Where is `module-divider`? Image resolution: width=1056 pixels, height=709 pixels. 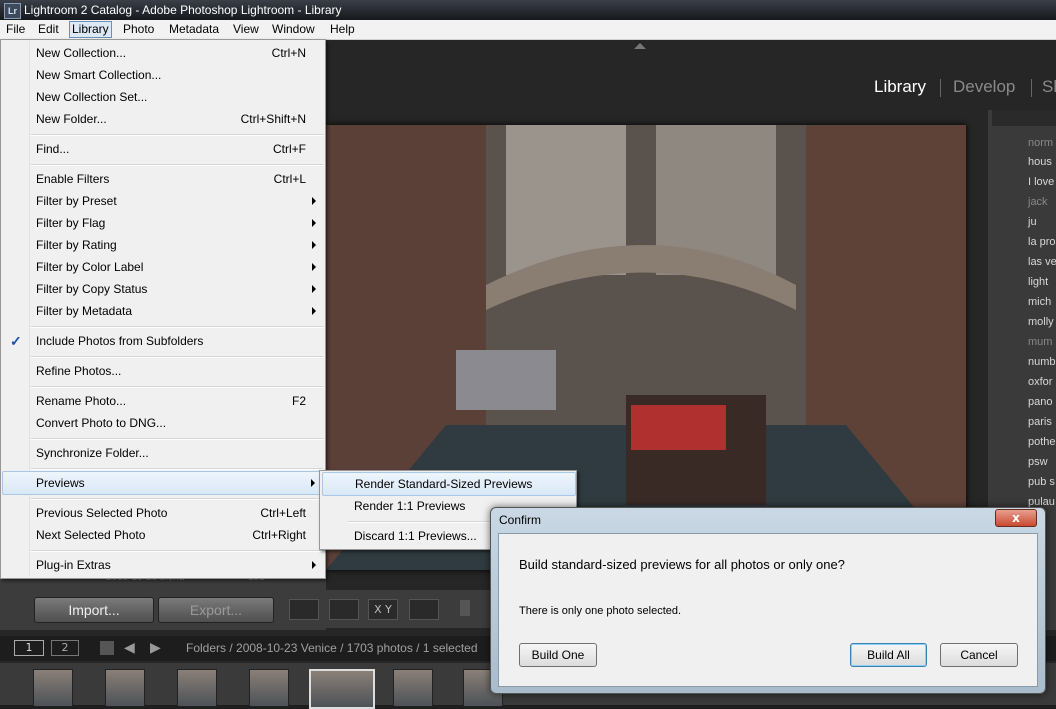
module-divider is located at coordinates (940, 88).